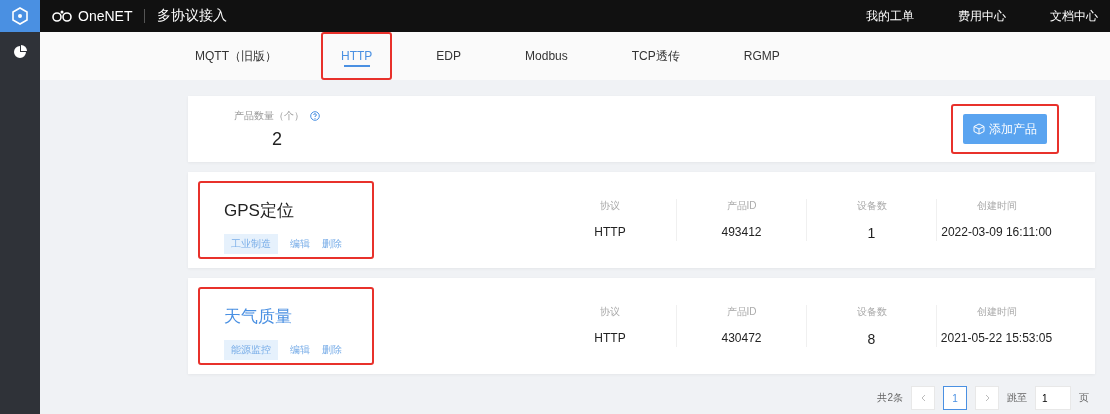  I want to click on page-title: 多协议接入, so click(192, 16).